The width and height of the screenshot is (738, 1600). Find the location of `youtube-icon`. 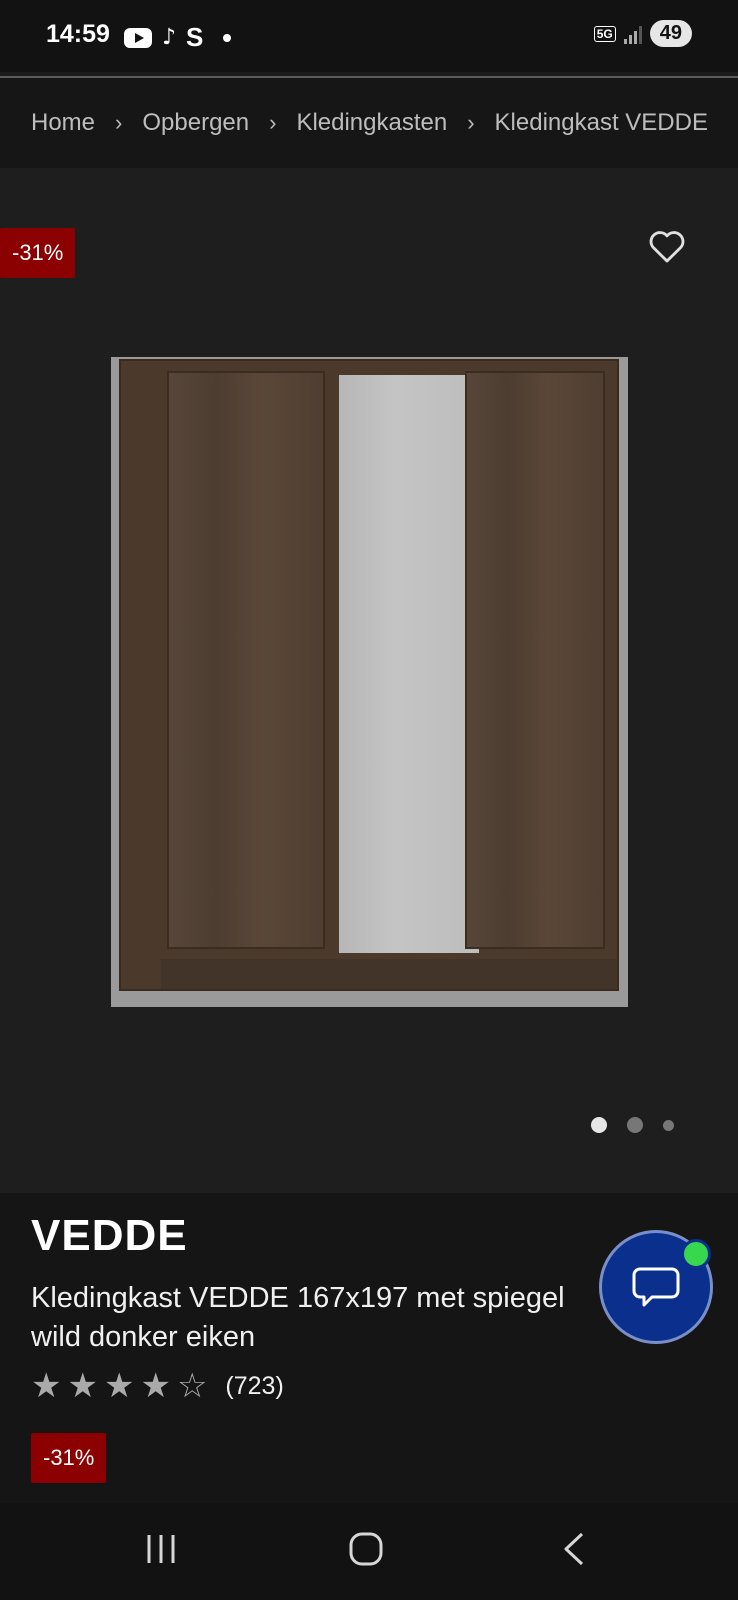

youtube-icon is located at coordinates (138, 37).